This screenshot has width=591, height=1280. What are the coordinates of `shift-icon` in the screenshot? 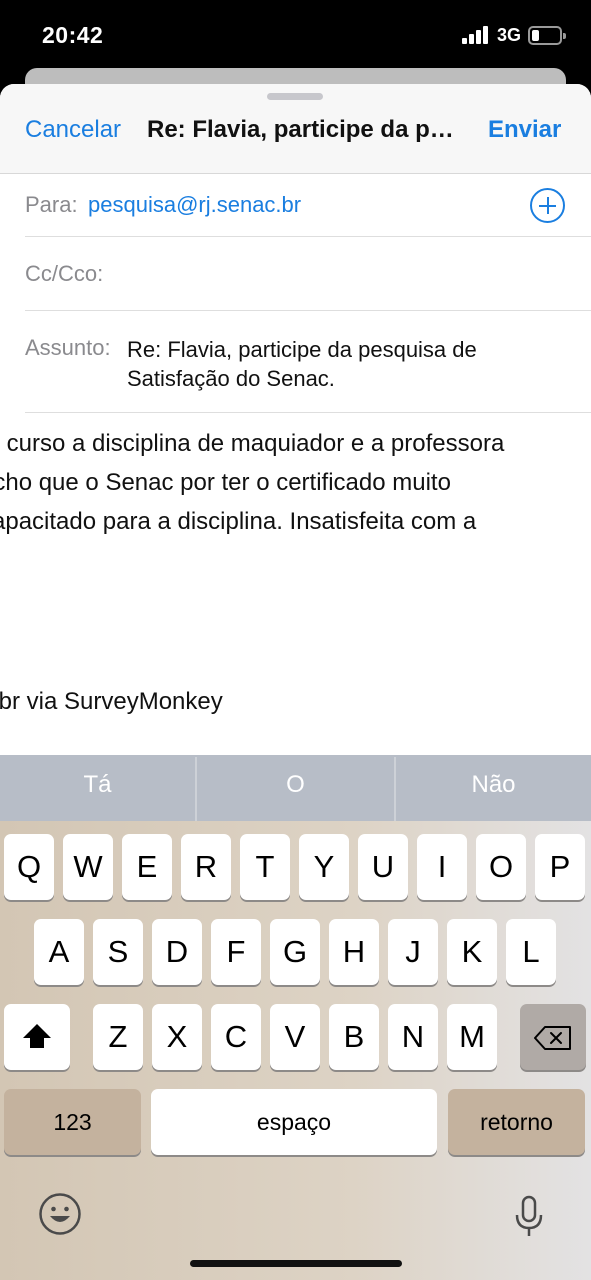 It's located at (37, 1031).